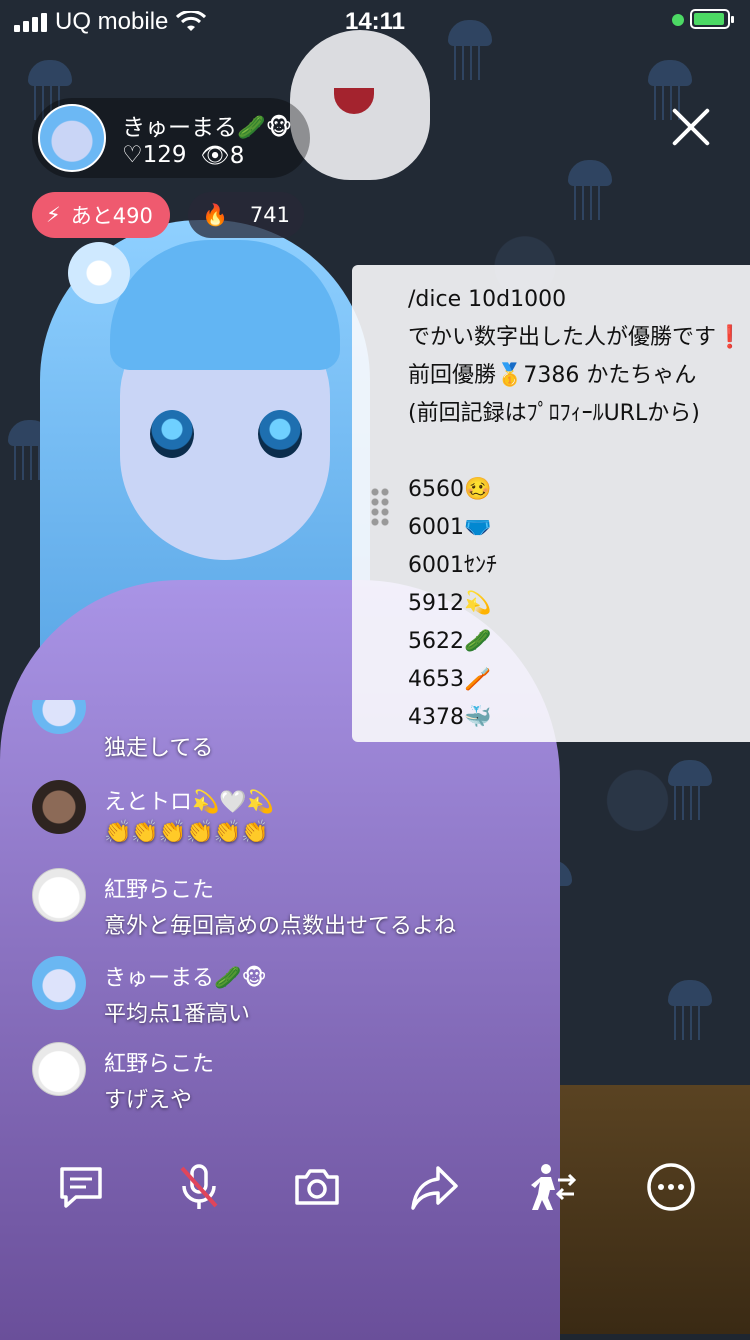 The width and height of the screenshot is (750, 1340). What do you see at coordinates (360, 105) in the screenshot?
I see `mascot-figure` at bounding box center [360, 105].